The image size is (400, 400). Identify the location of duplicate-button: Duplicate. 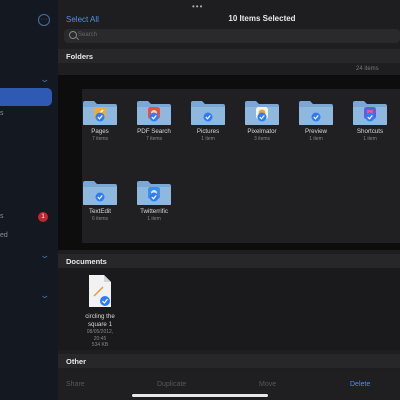
(171, 384).